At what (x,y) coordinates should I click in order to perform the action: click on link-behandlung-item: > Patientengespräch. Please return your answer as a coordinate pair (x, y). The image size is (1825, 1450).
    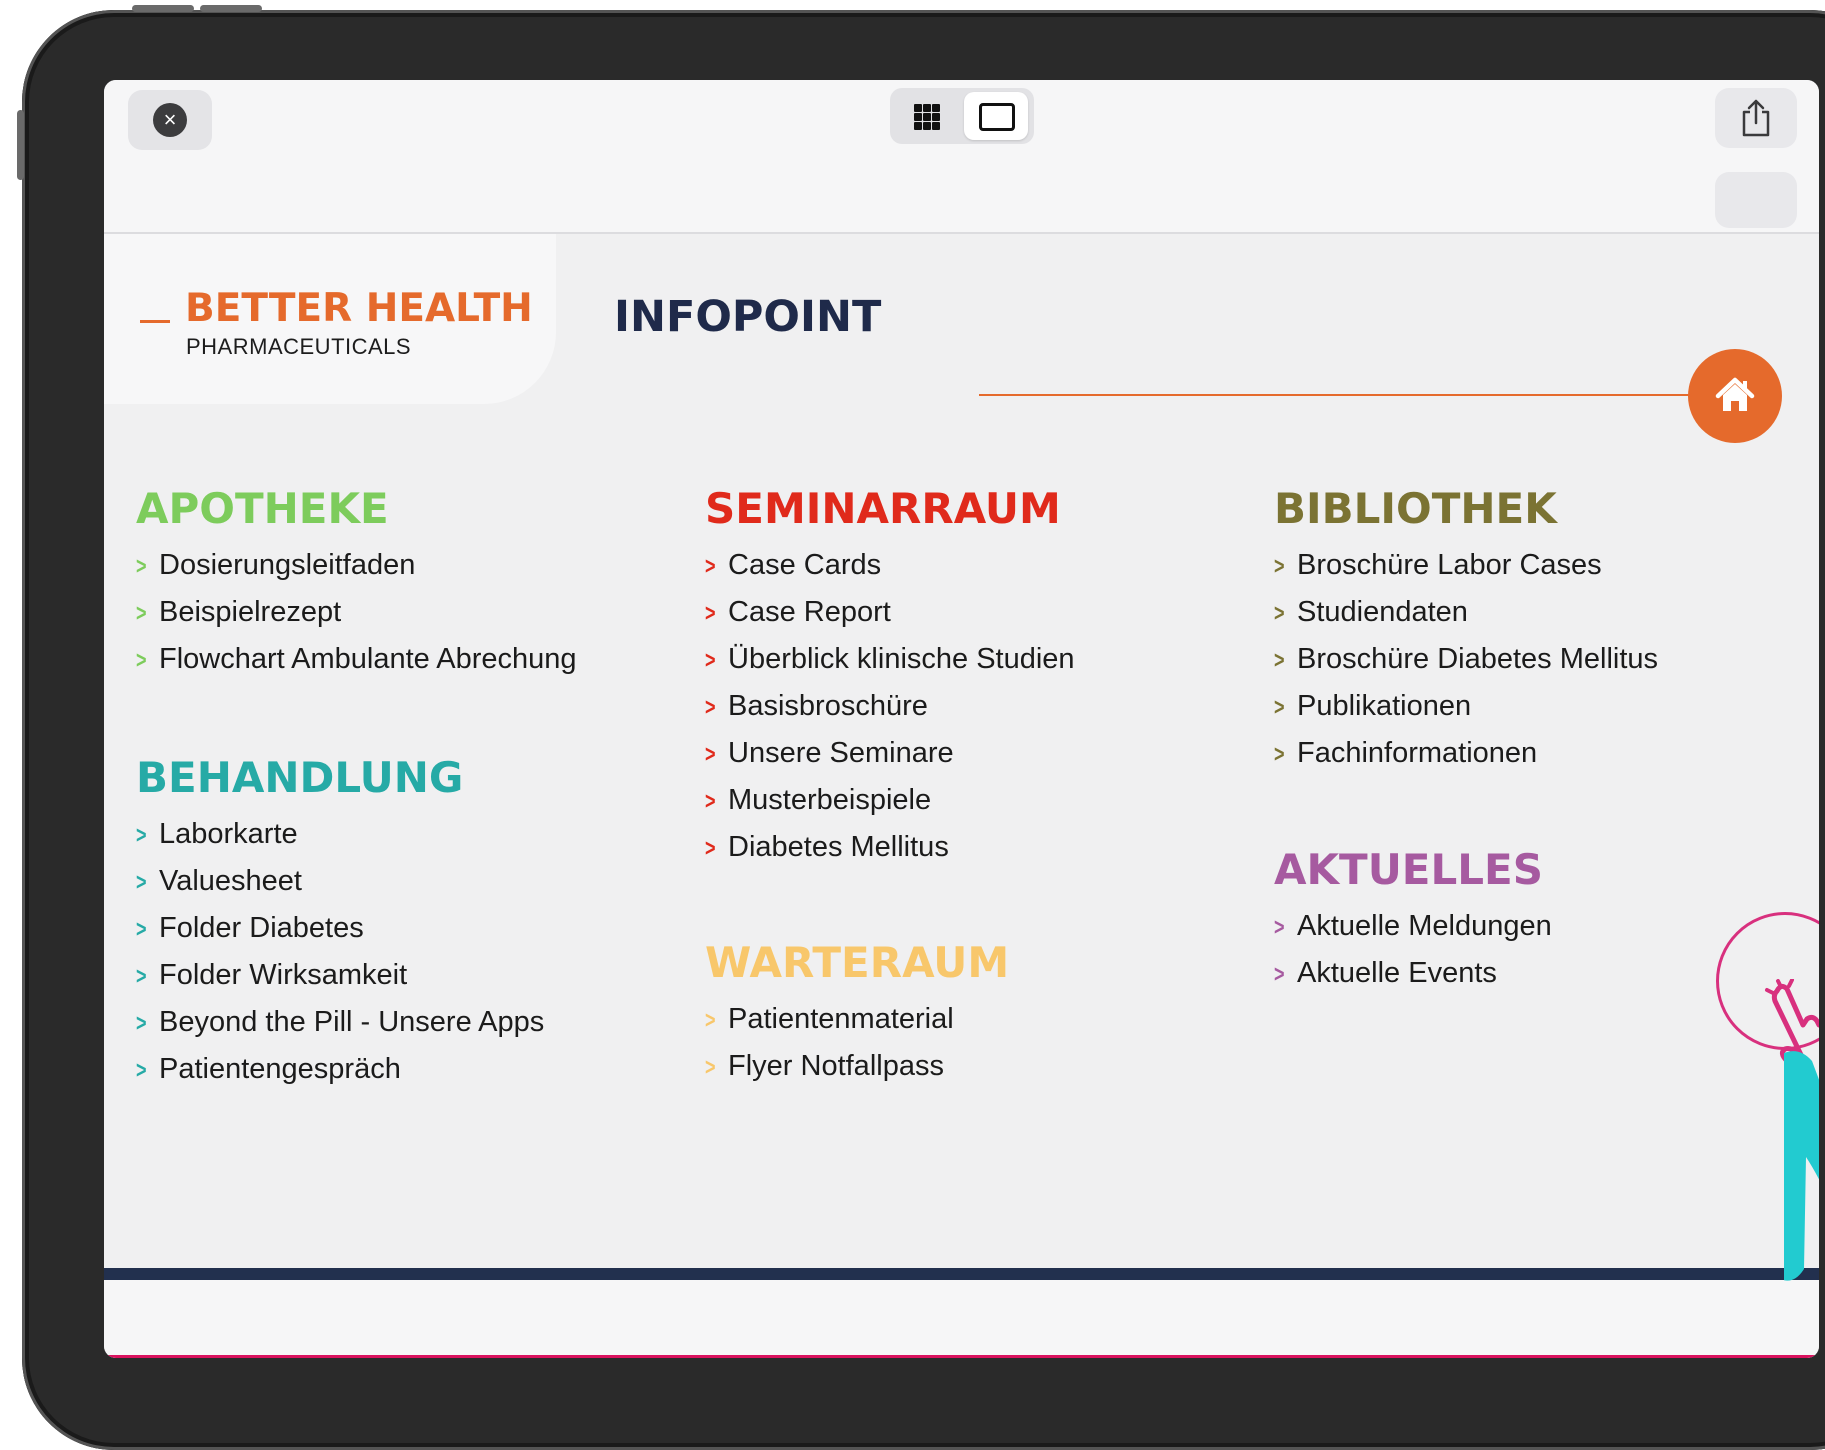
    Looking at the image, I should click on (340, 1069).